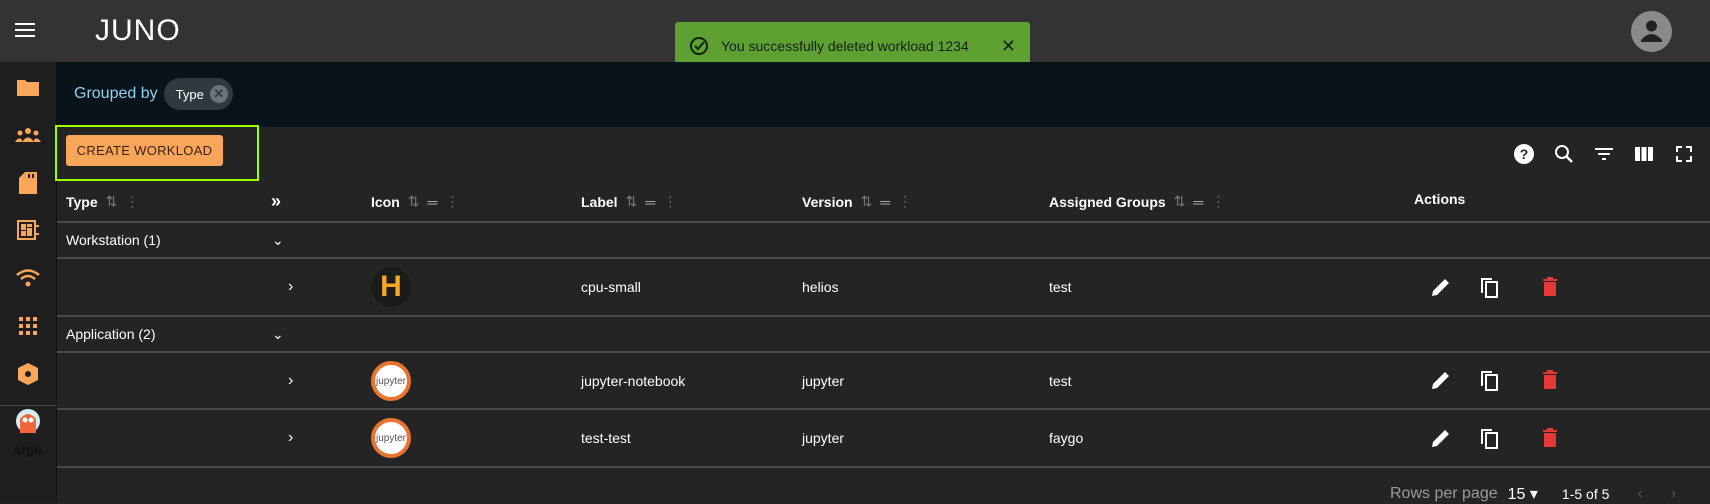  What do you see at coordinates (144, 150) in the screenshot?
I see `create-workload-button: CREATE WORKLOAD` at bounding box center [144, 150].